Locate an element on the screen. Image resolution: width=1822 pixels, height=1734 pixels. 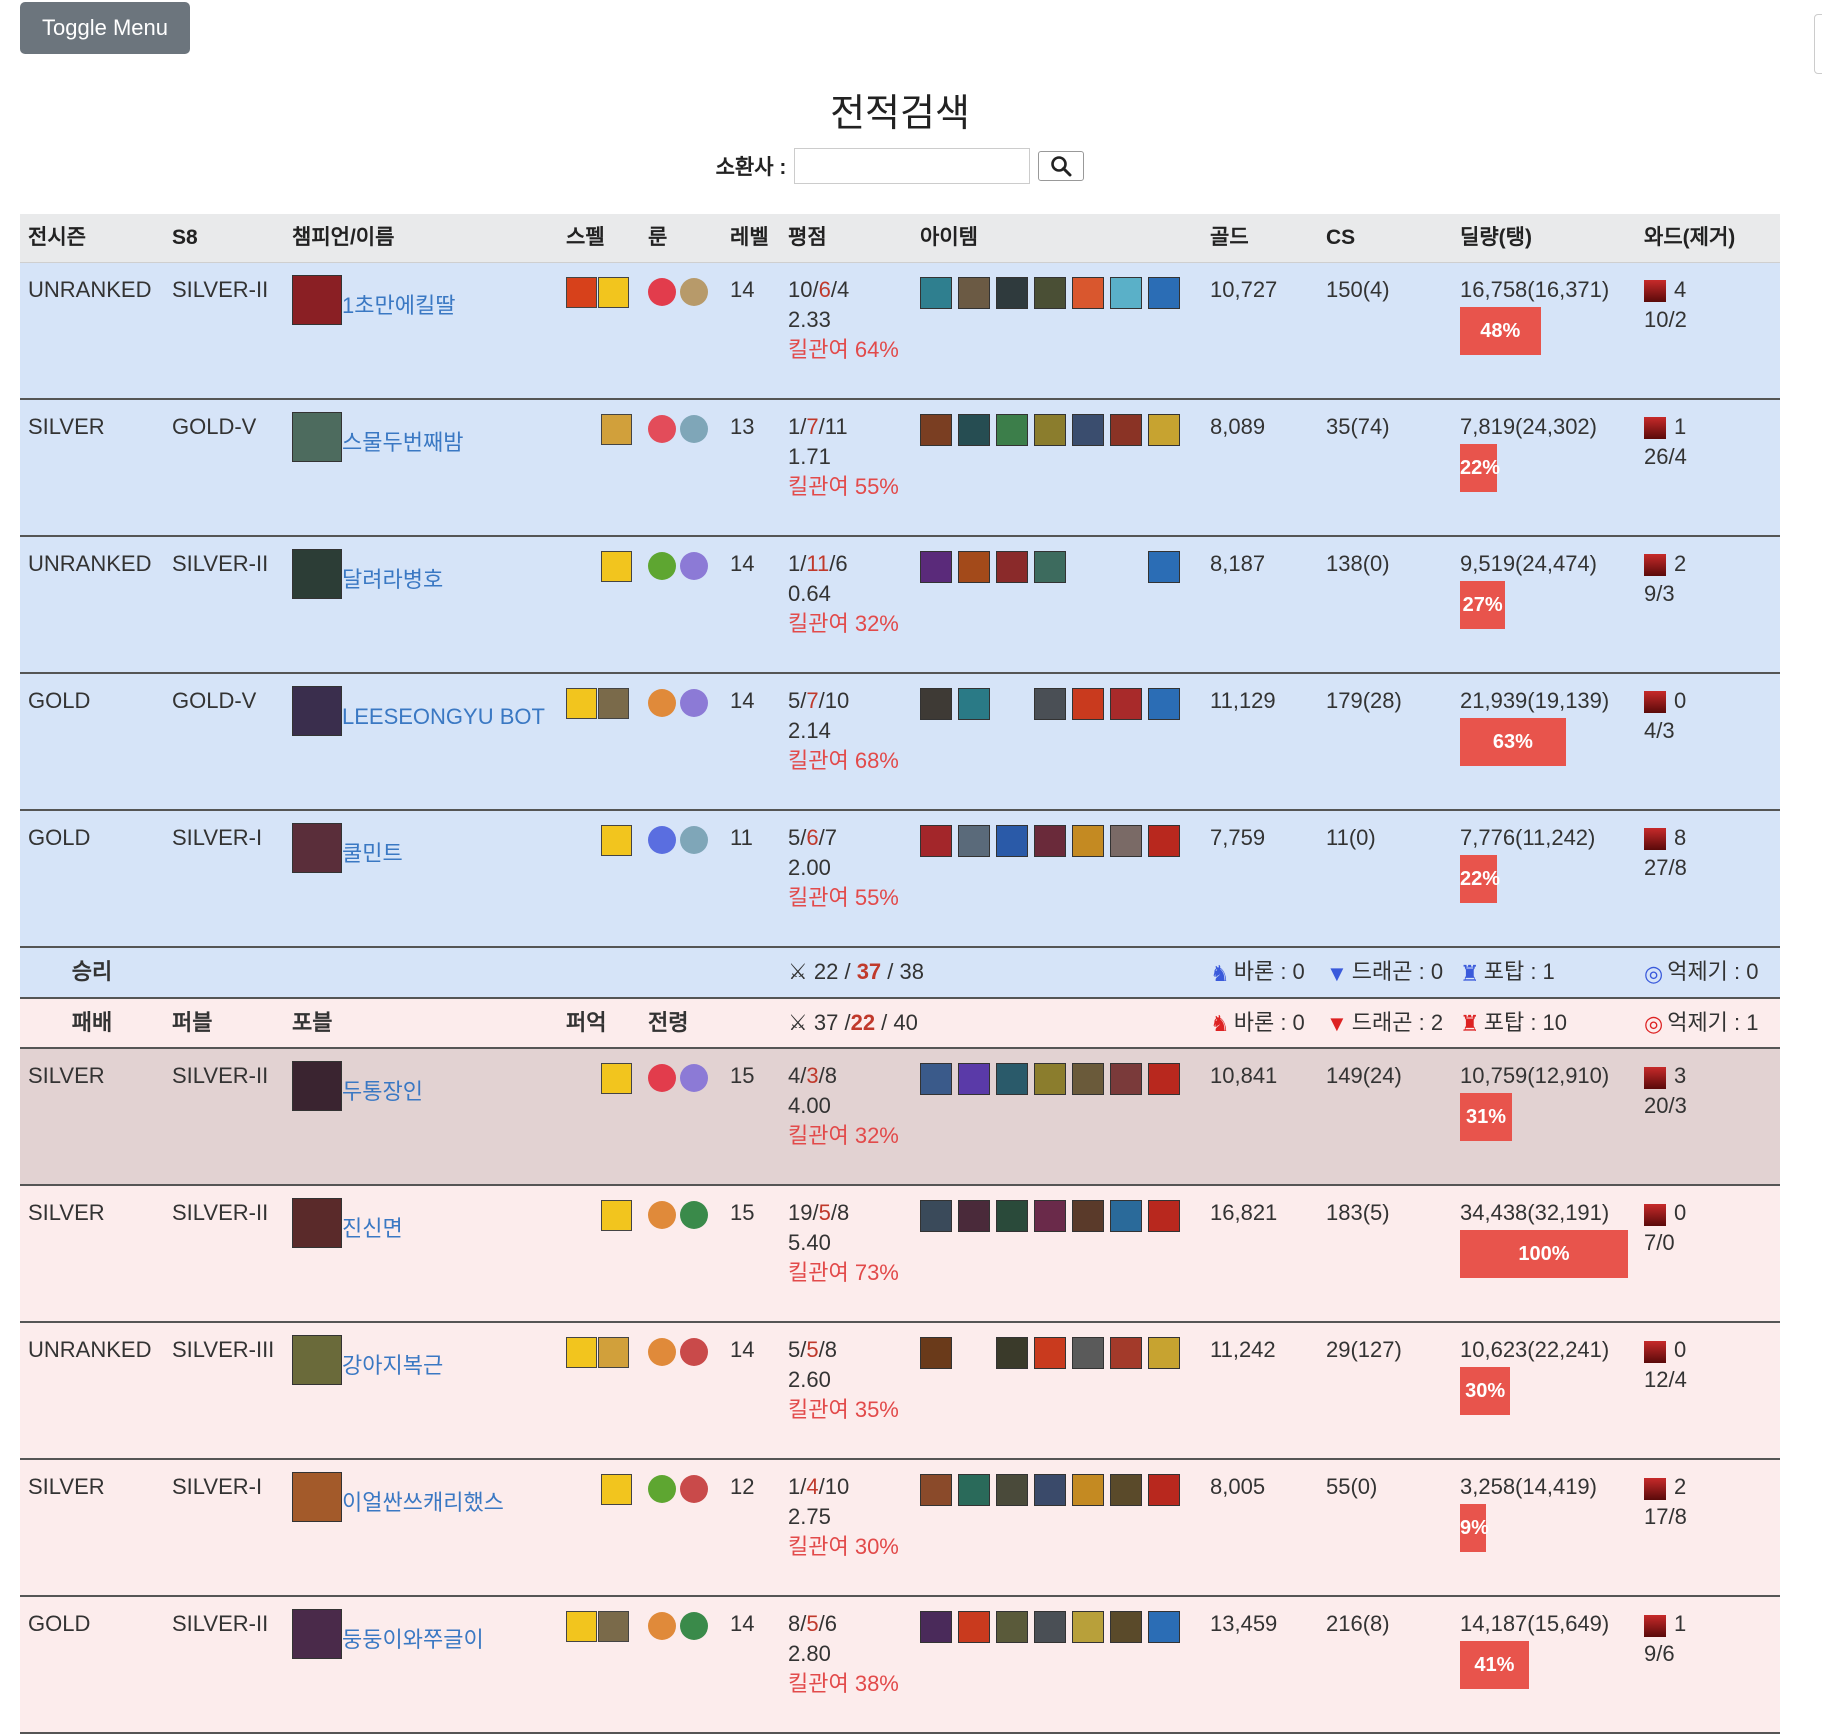
kills: 8 is located at coordinates (794, 1624).